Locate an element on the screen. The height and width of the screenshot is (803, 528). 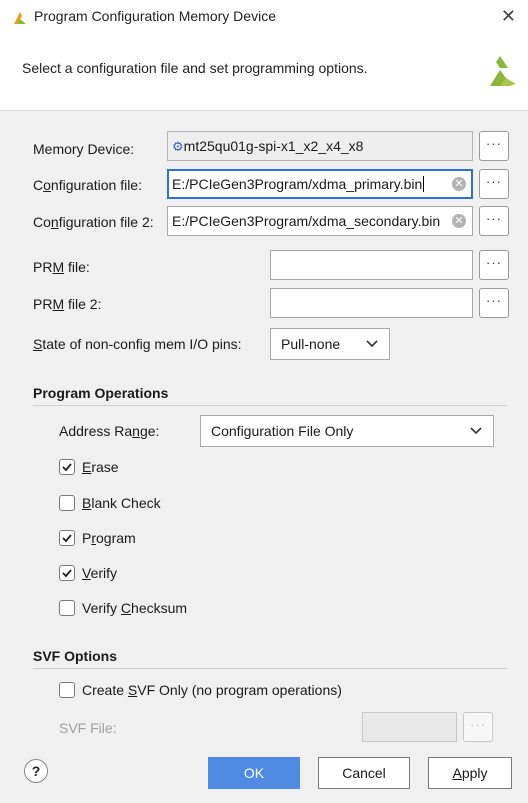
erase-checkbox is located at coordinates (67, 467).